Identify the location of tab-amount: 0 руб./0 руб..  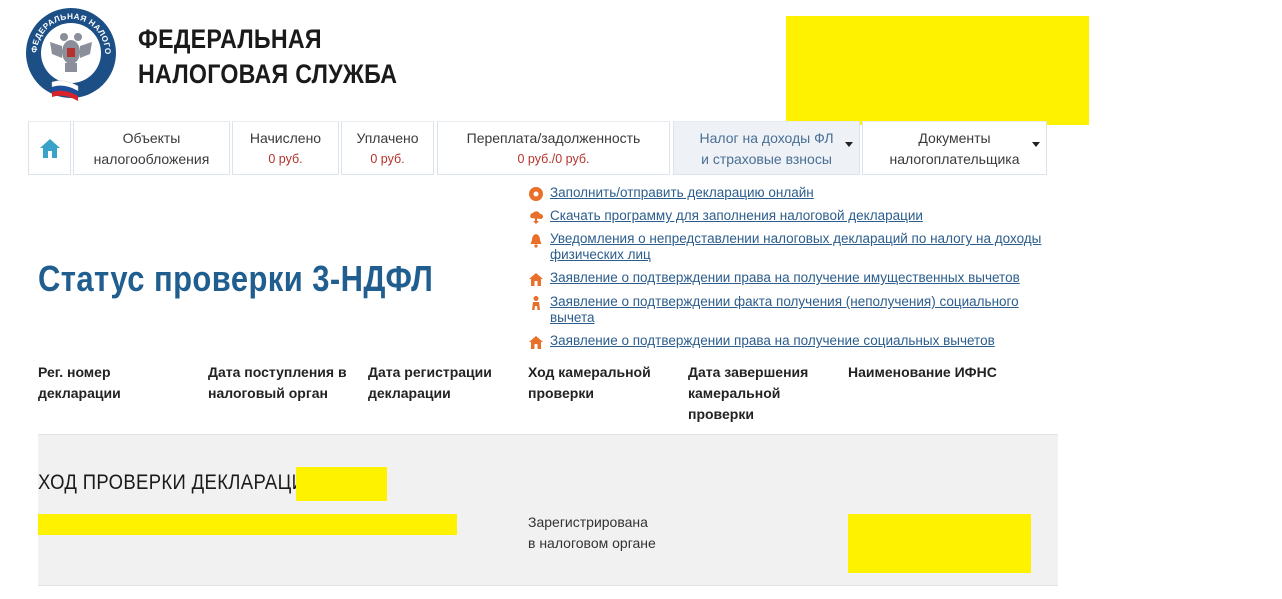
(553, 159).